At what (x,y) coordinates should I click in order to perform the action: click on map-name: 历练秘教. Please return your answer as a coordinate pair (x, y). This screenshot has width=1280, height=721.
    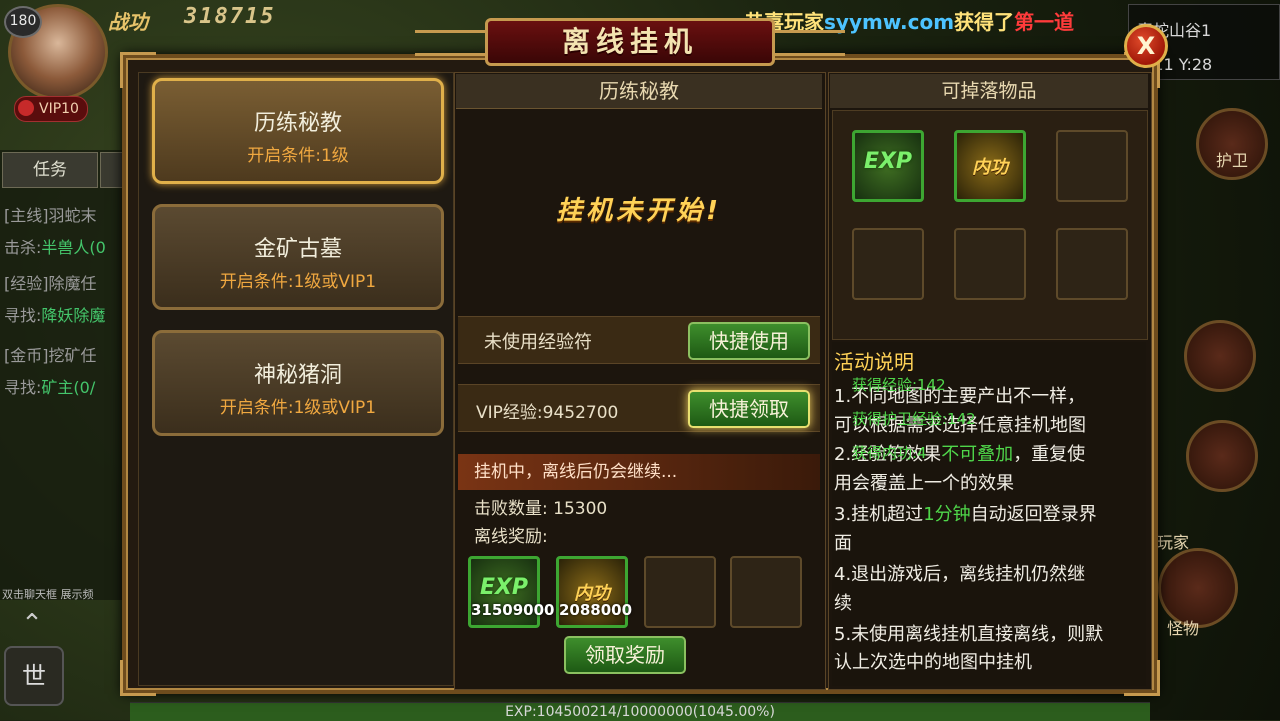
    Looking at the image, I should click on (297, 123).